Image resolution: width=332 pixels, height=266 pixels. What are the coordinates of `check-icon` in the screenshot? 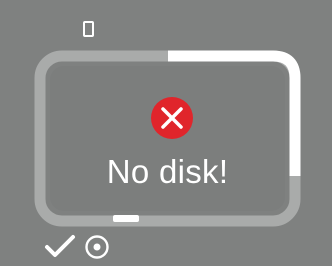 It's located at (60, 246).